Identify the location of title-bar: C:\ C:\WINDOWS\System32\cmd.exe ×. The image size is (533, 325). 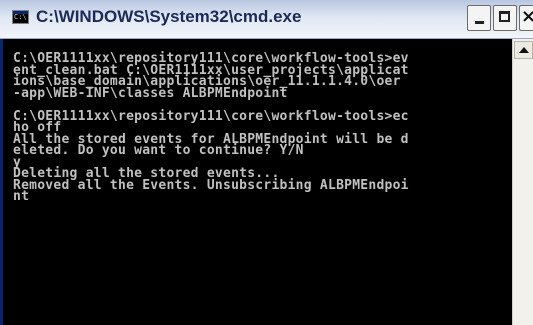
(266, 19).